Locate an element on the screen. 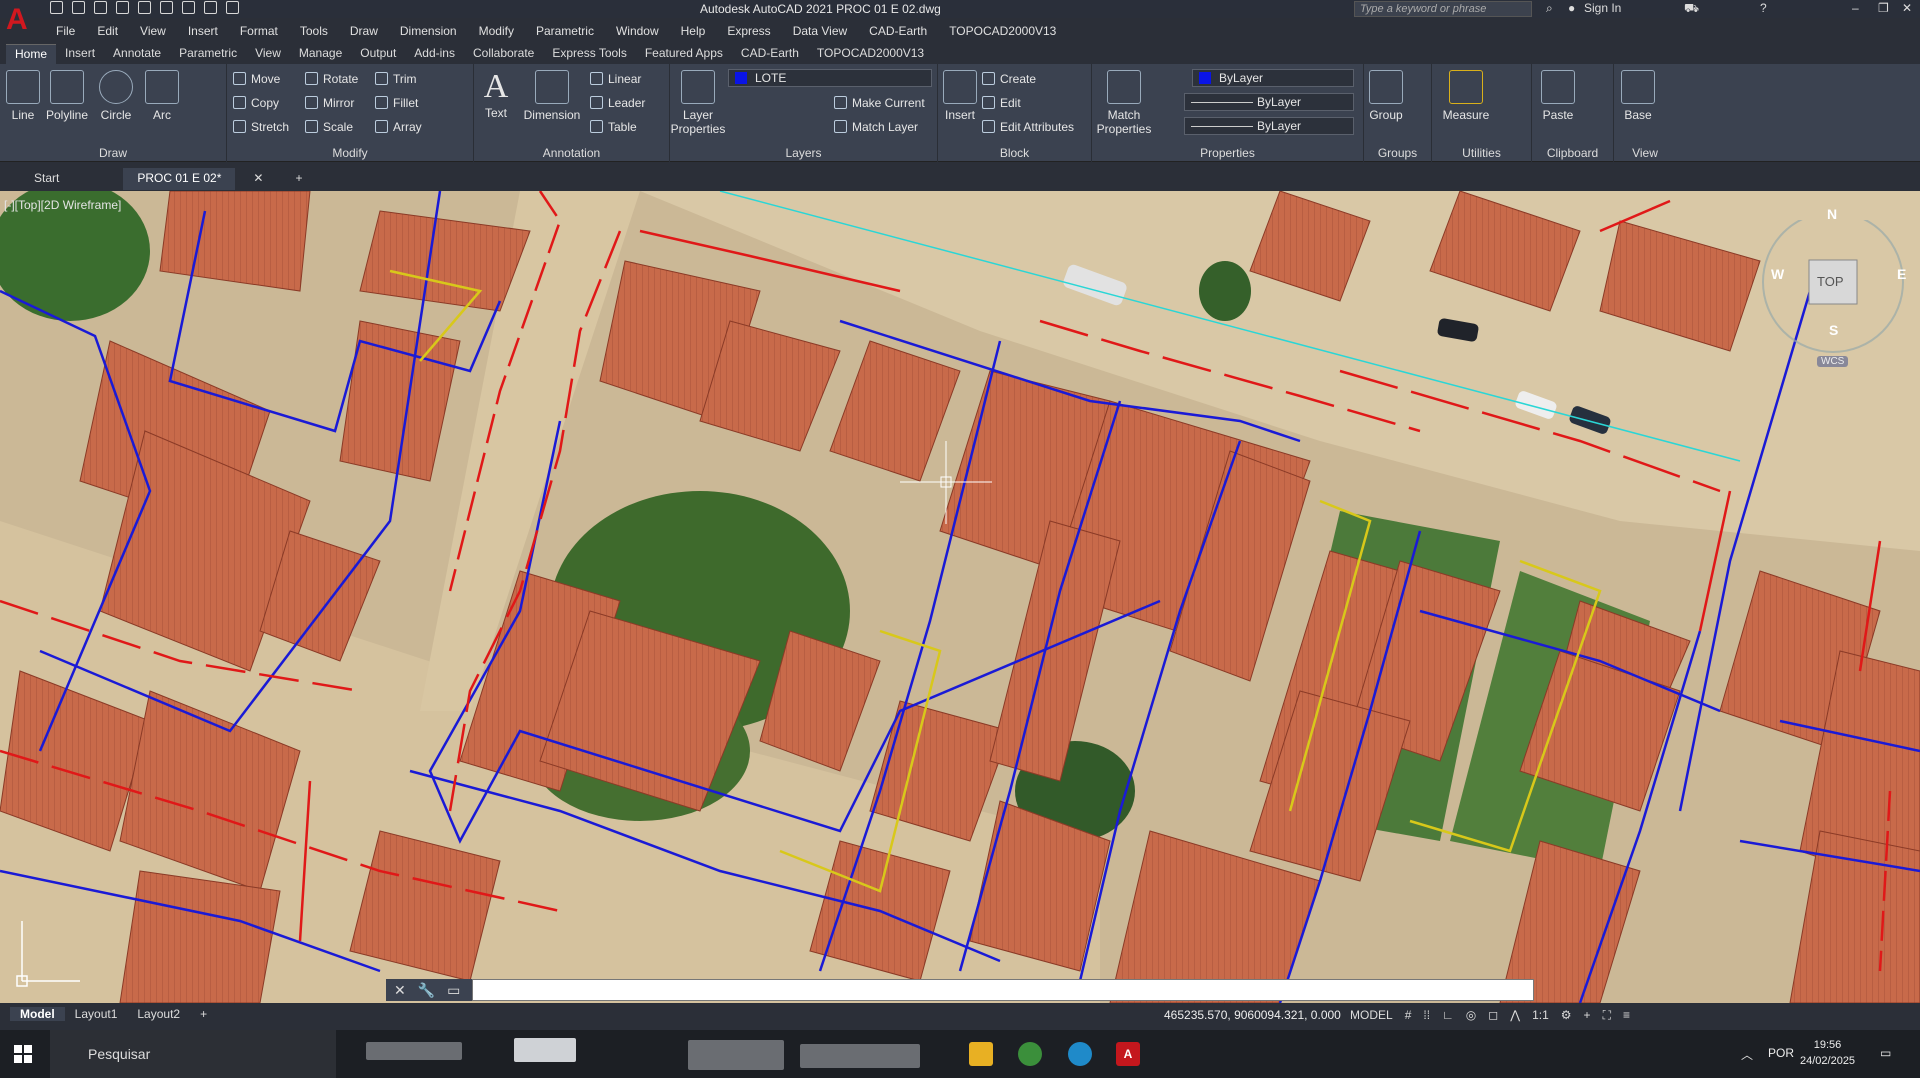 The image size is (1920, 1078). save-as-icon is located at coordinates (122, 7).